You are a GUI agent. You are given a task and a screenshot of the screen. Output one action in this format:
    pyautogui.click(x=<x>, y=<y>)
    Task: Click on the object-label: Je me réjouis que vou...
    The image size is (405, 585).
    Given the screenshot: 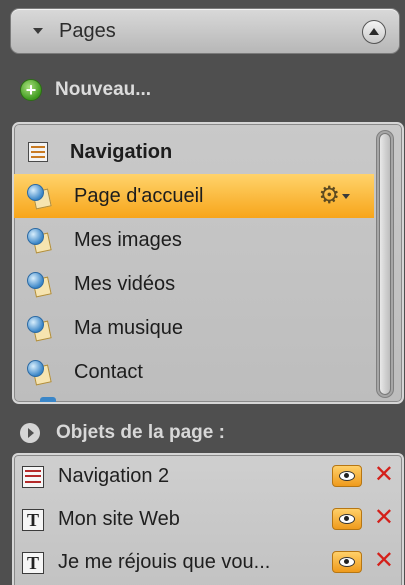 What is the action you would take?
    pyautogui.click(x=164, y=562)
    